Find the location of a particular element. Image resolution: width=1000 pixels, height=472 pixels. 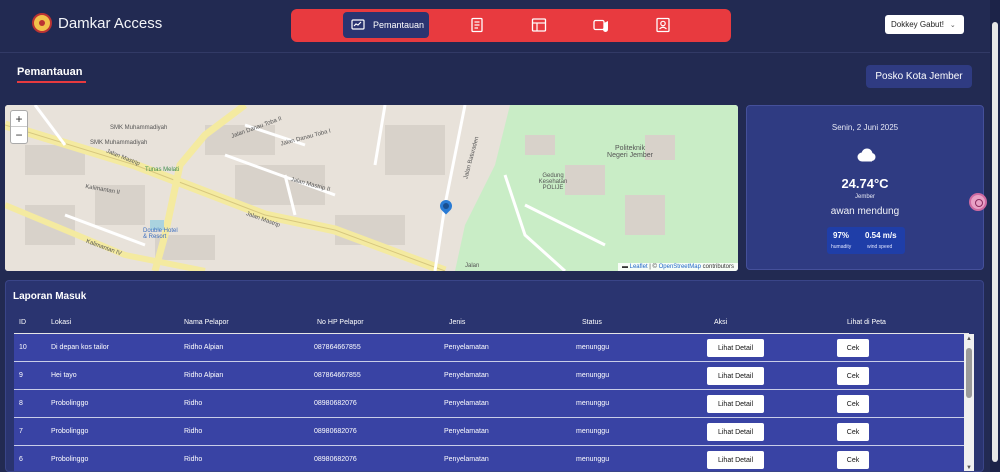

floating-widget-icon is located at coordinates (978, 202).